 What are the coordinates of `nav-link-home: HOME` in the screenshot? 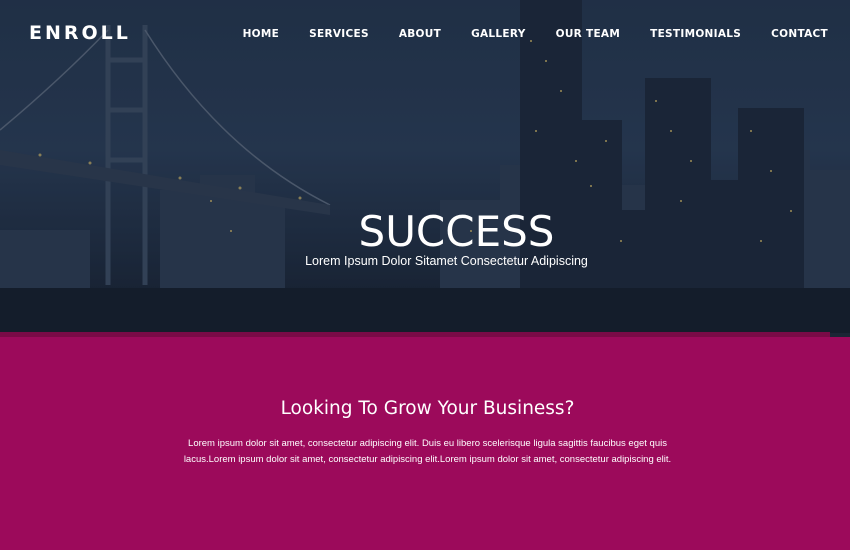 It's located at (261, 34).